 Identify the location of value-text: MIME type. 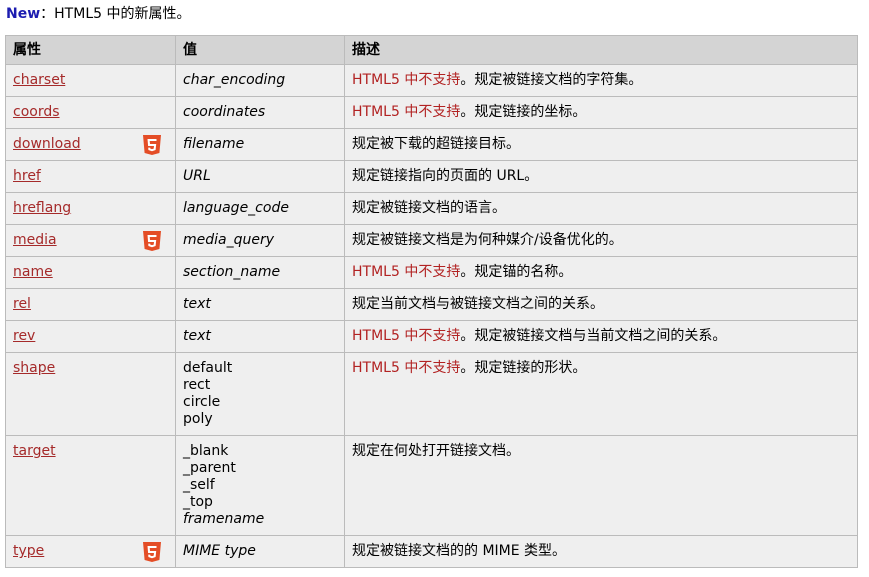
(219, 551).